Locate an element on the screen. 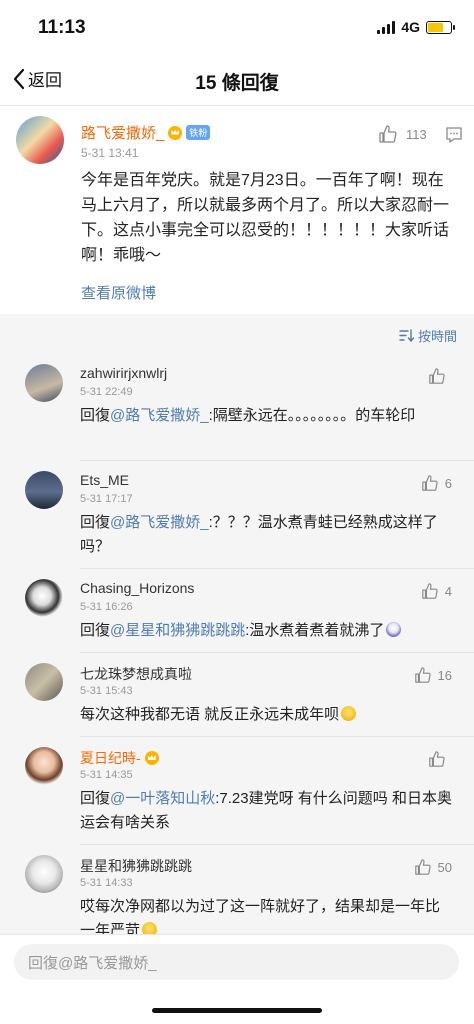 The image size is (474, 1024). comment-time: 5-31 14:33 is located at coordinates (106, 883).